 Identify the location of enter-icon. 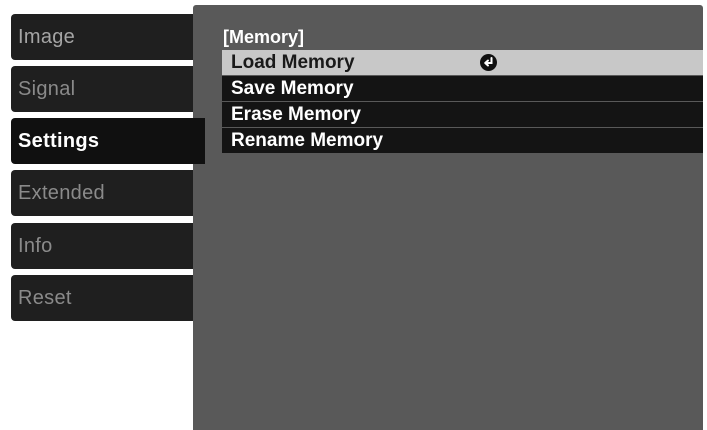
(488, 62).